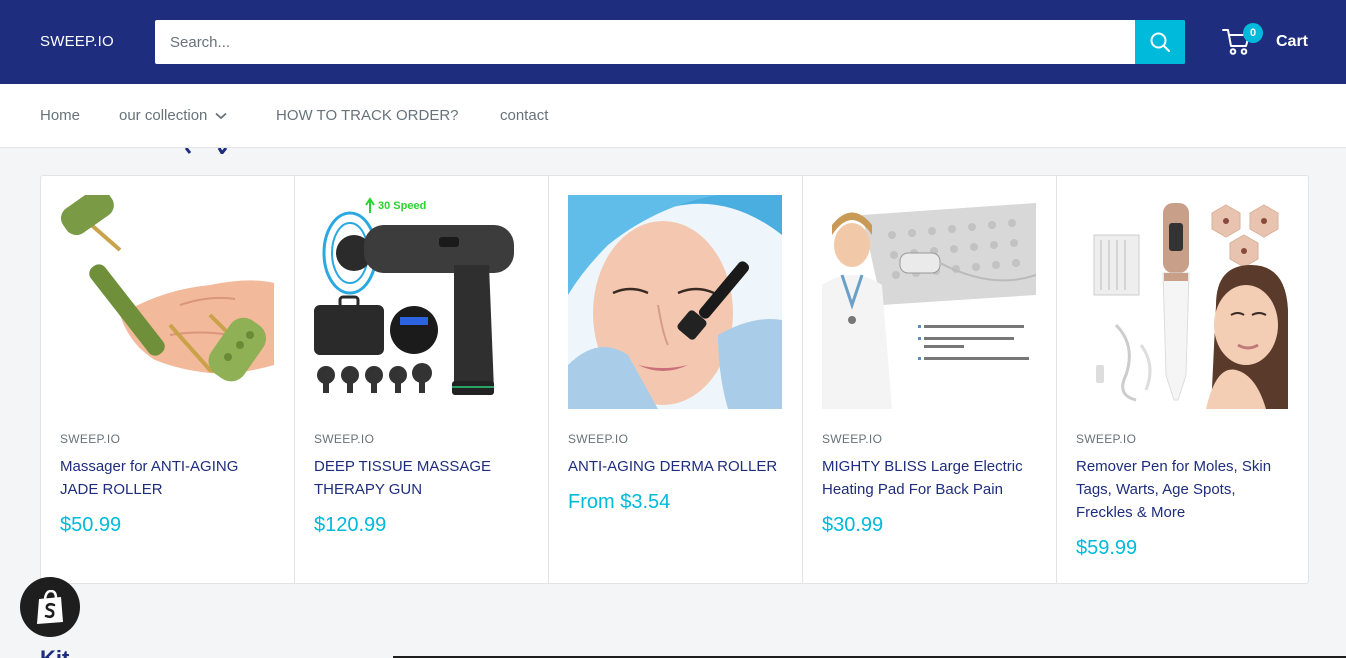 Image resolution: width=1346 pixels, height=658 pixels. I want to click on nav-item-contact: contact, so click(524, 115).